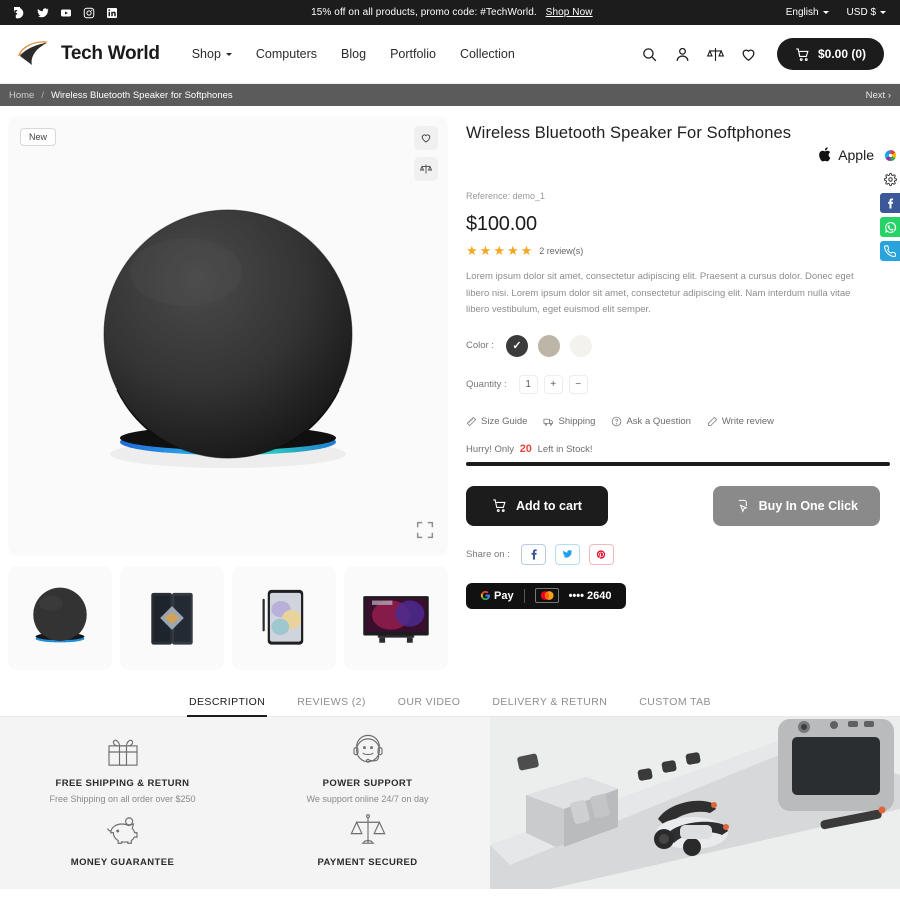  Describe the element at coordinates (488, 554) in the screenshot. I see `share-label: Share on :` at that location.